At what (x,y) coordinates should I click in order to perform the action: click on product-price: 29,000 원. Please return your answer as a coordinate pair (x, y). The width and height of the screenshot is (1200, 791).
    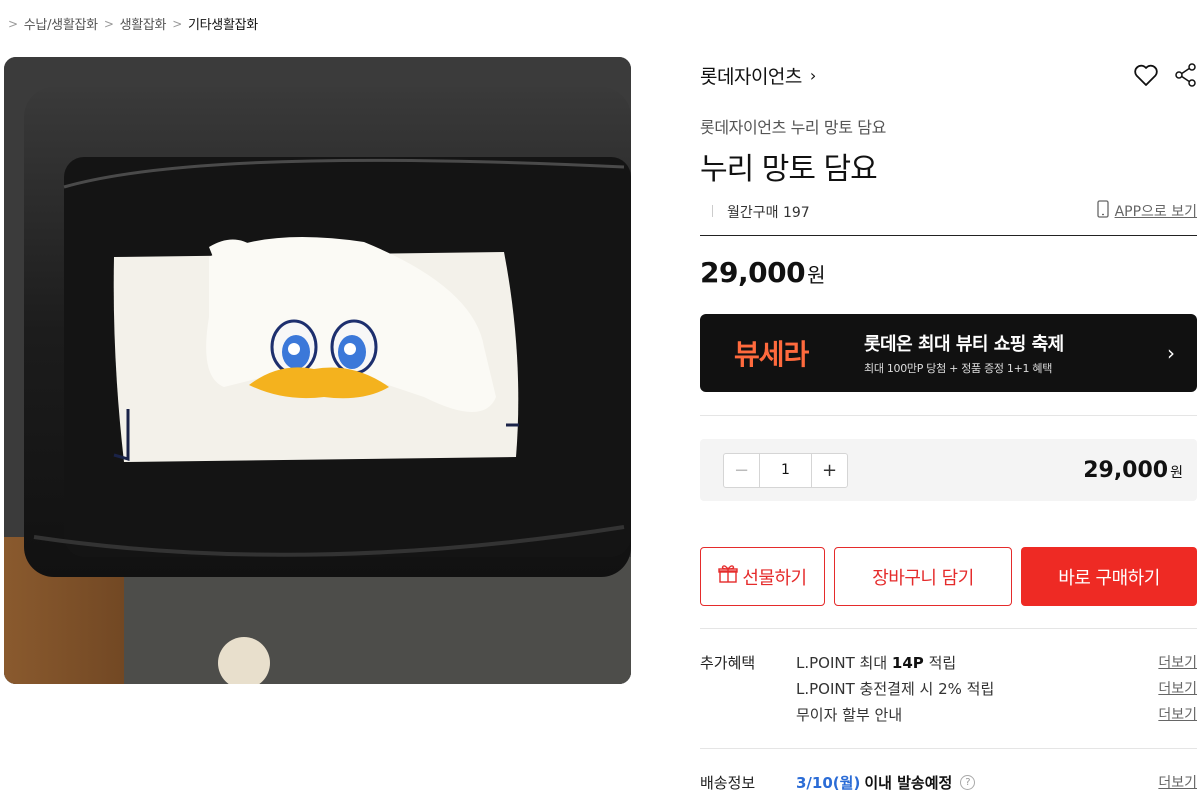
    Looking at the image, I should click on (762, 272).